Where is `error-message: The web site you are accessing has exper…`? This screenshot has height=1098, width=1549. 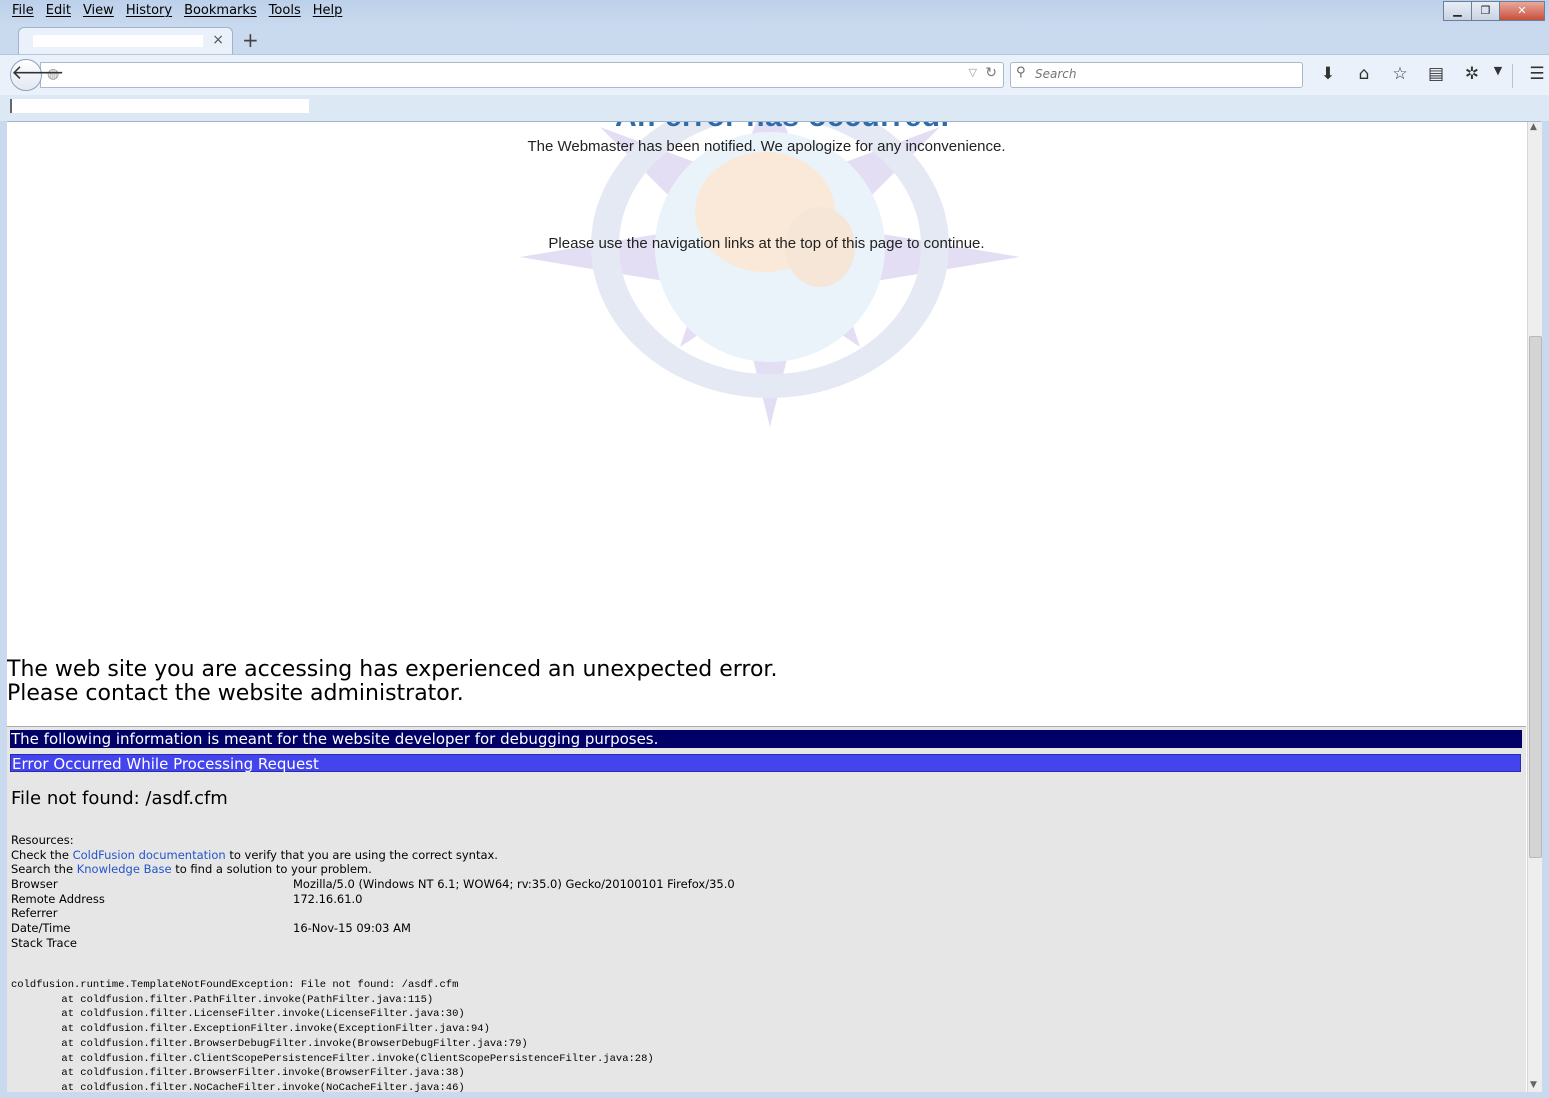 error-message: The web site you are accessing has exper… is located at coordinates (392, 682).